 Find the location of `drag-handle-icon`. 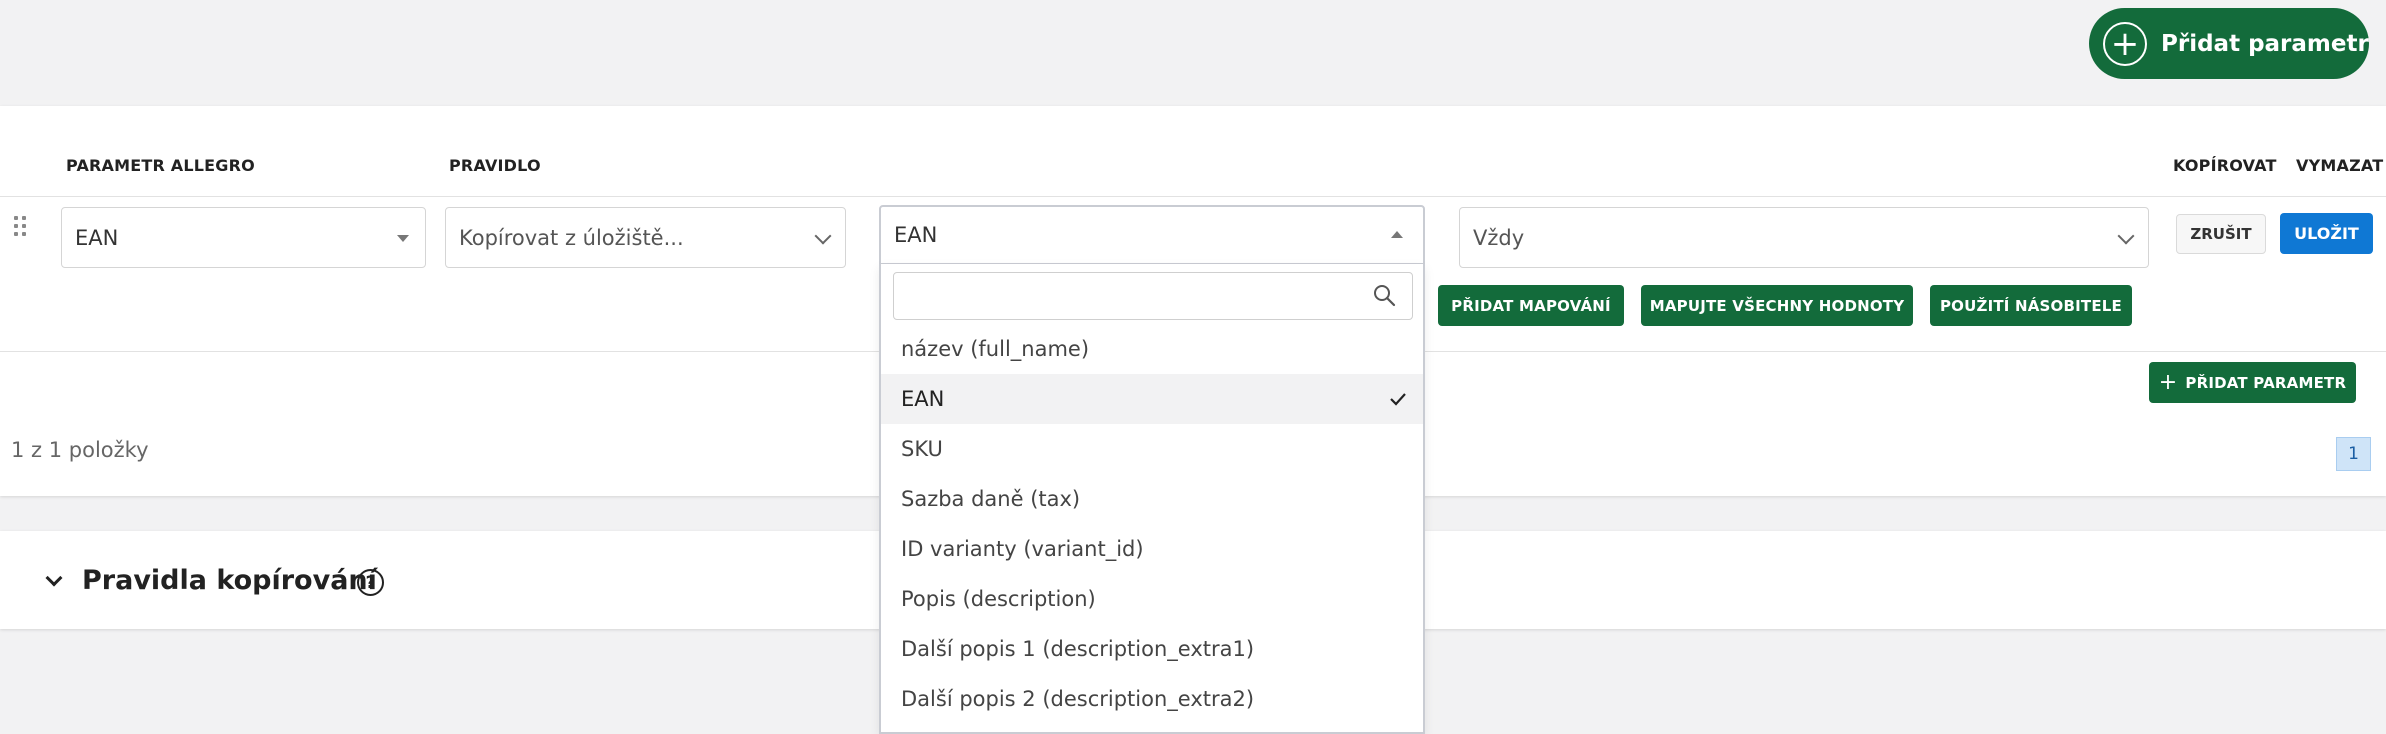

drag-handle-icon is located at coordinates (22, 228).